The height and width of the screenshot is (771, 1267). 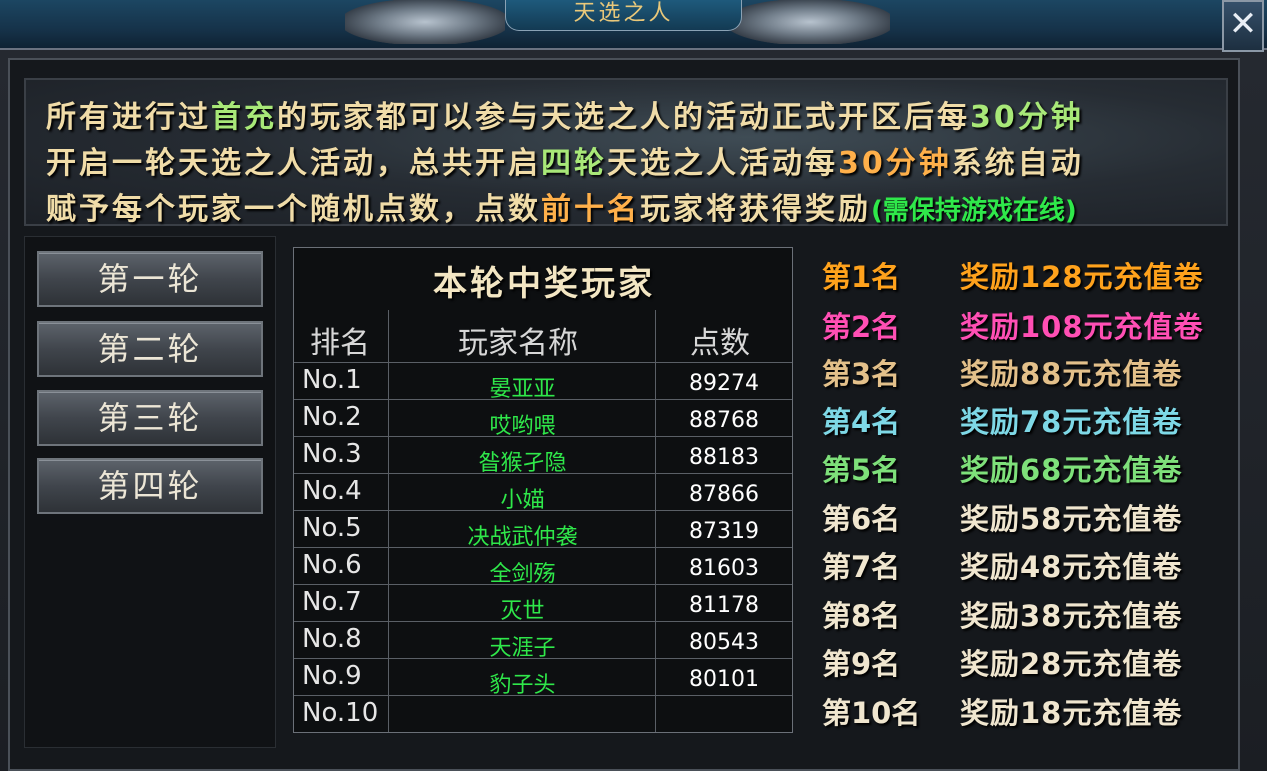 I want to click on row-score: 88768, so click(x=724, y=420).